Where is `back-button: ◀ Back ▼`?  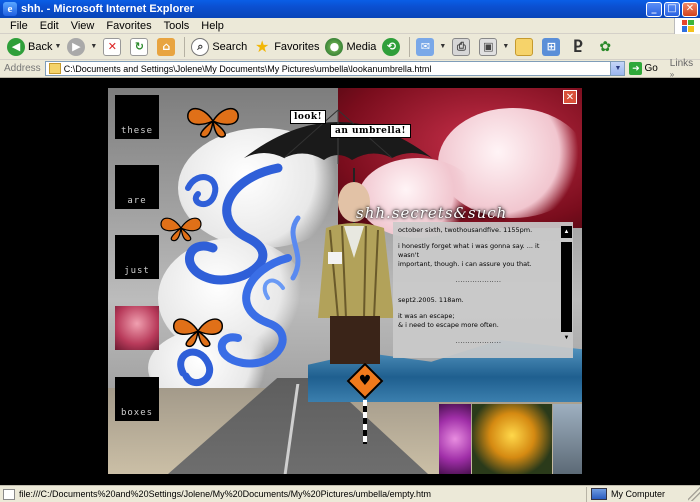 back-button: ◀ Back ▼ is located at coordinates (34, 47).